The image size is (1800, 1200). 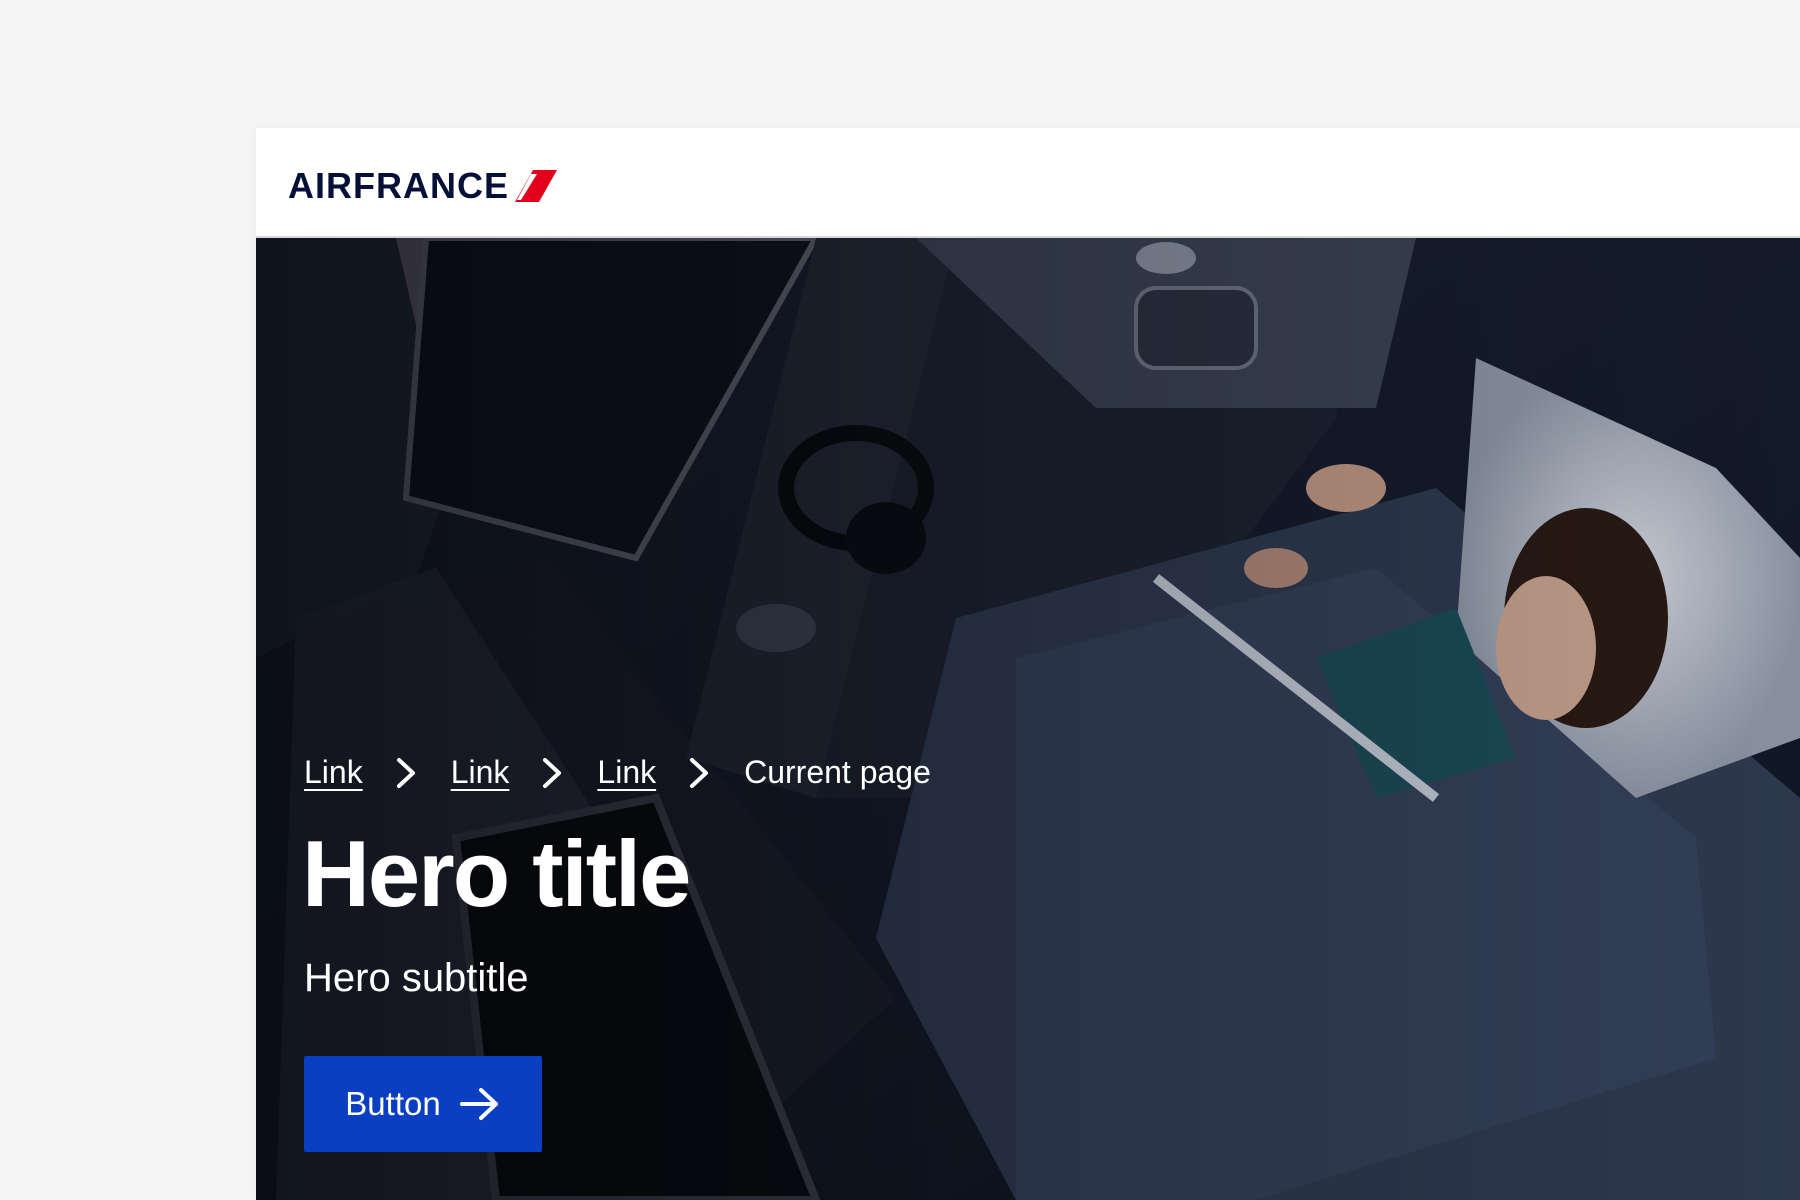 I want to click on breadcrumb-link-1: Link, so click(x=333, y=772).